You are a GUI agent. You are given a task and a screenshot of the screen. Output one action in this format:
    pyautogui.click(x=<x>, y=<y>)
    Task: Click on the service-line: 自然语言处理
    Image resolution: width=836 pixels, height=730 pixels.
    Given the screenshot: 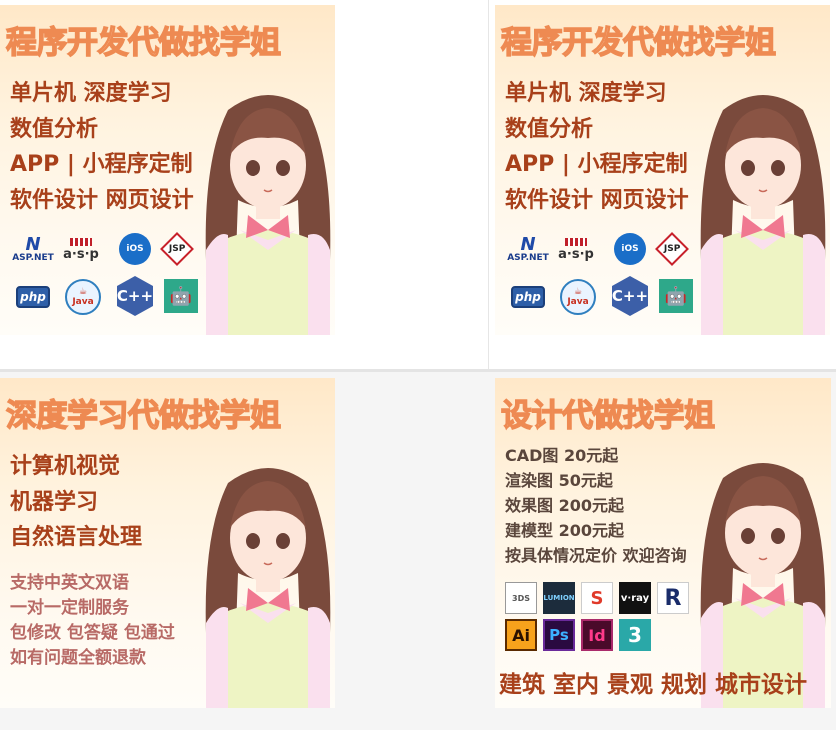 What is the action you would take?
    pyautogui.click(x=76, y=537)
    